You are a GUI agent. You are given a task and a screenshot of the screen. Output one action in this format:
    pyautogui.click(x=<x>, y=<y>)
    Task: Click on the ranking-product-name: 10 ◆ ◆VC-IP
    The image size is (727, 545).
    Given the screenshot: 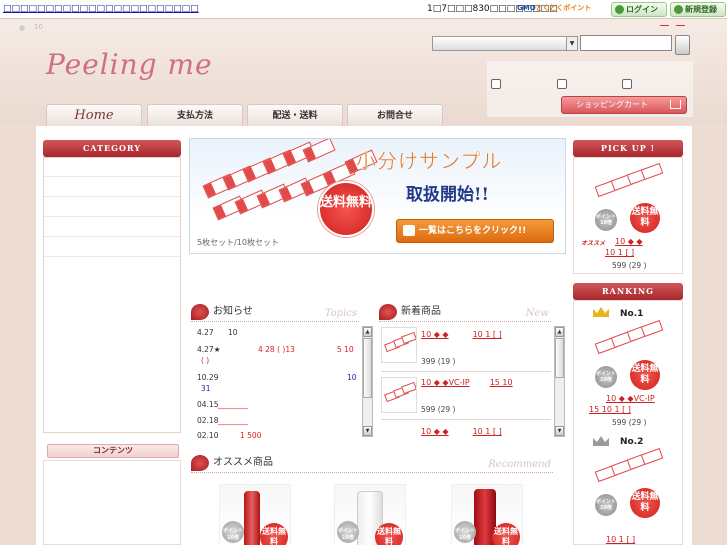 What is the action you would take?
    pyautogui.click(x=630, y=398)
    